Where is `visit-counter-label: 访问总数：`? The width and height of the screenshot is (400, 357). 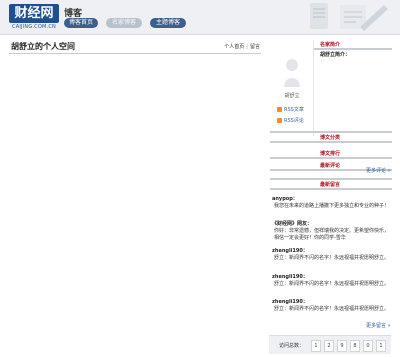 visit-counter-label: 访问总数： is located at coordinates (292, 346).